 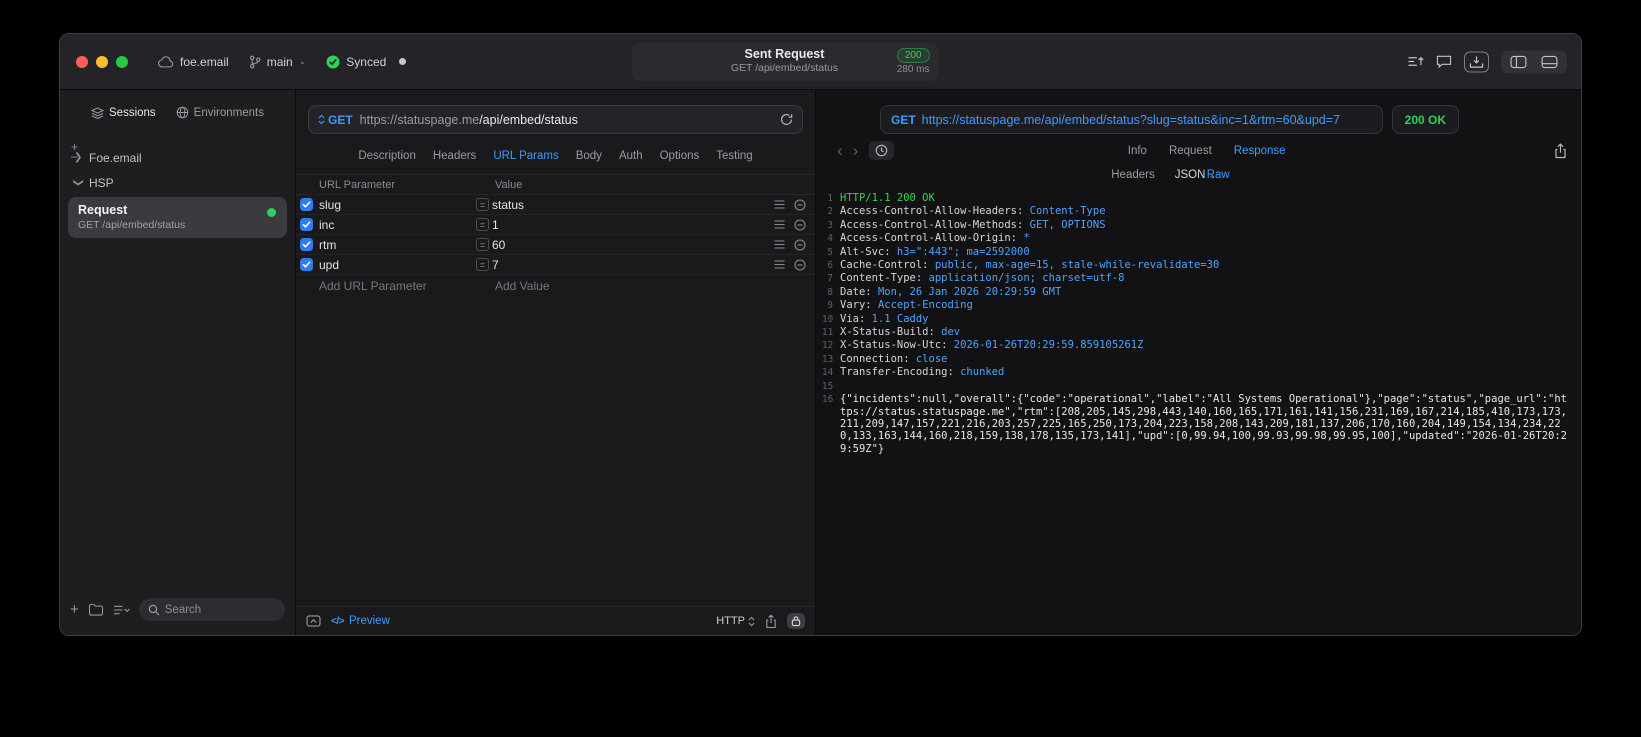 What do you see at coordinates (220, 609) in the screenshot?
I see `search-input` at bounding box center [220, 609].